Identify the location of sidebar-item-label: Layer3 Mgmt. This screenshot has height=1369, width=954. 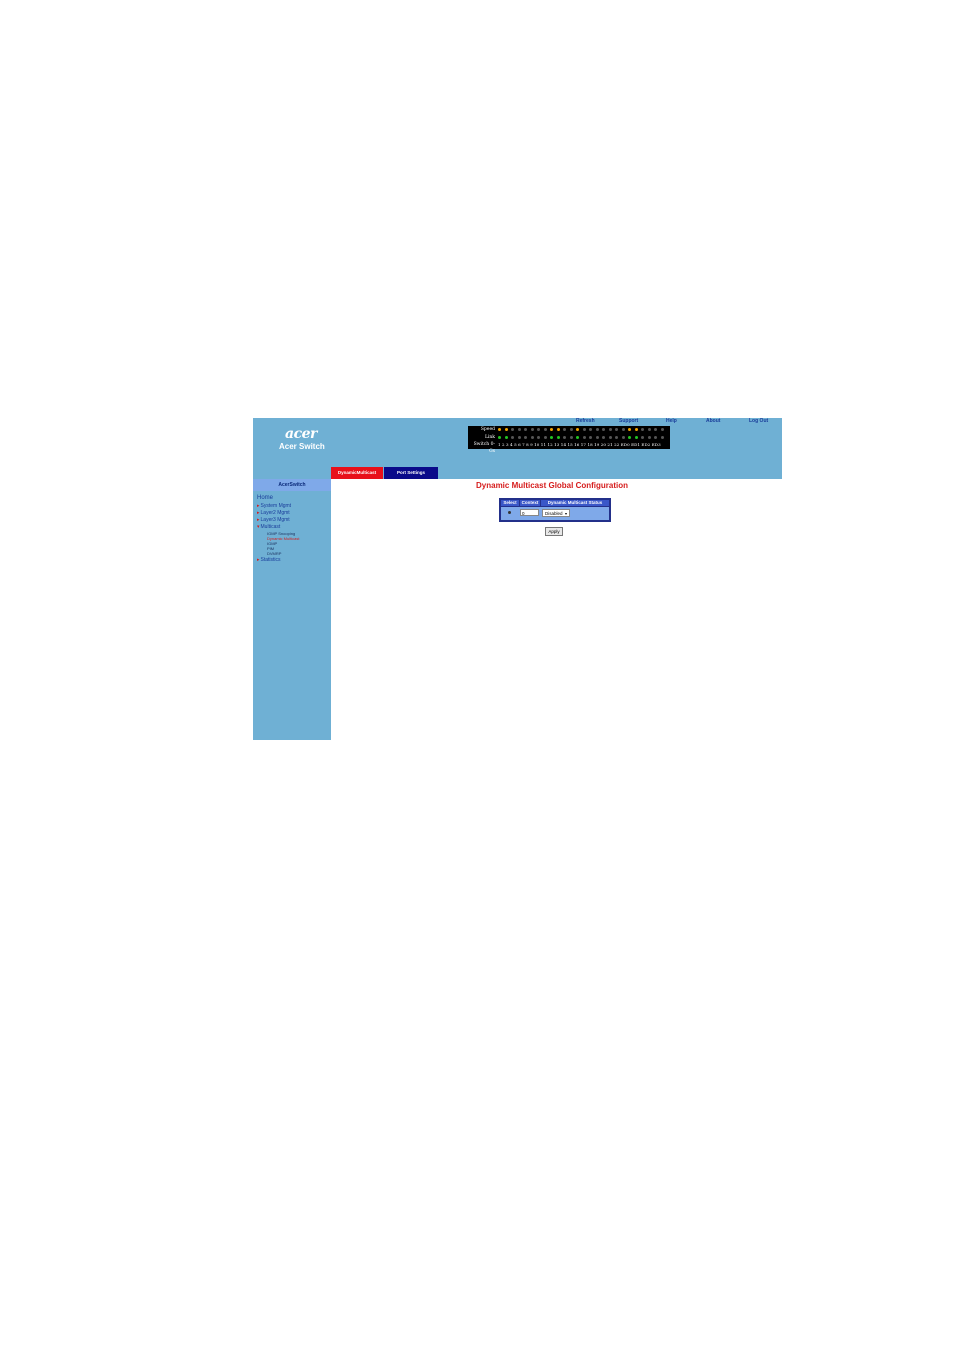
(275, 520).